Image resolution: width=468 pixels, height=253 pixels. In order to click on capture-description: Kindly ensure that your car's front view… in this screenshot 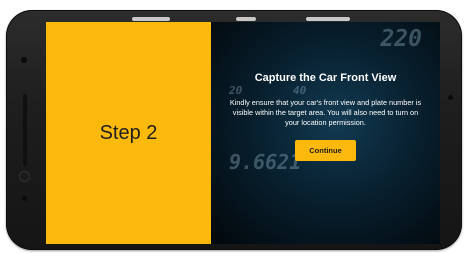, I will do `click(325, 112)`.